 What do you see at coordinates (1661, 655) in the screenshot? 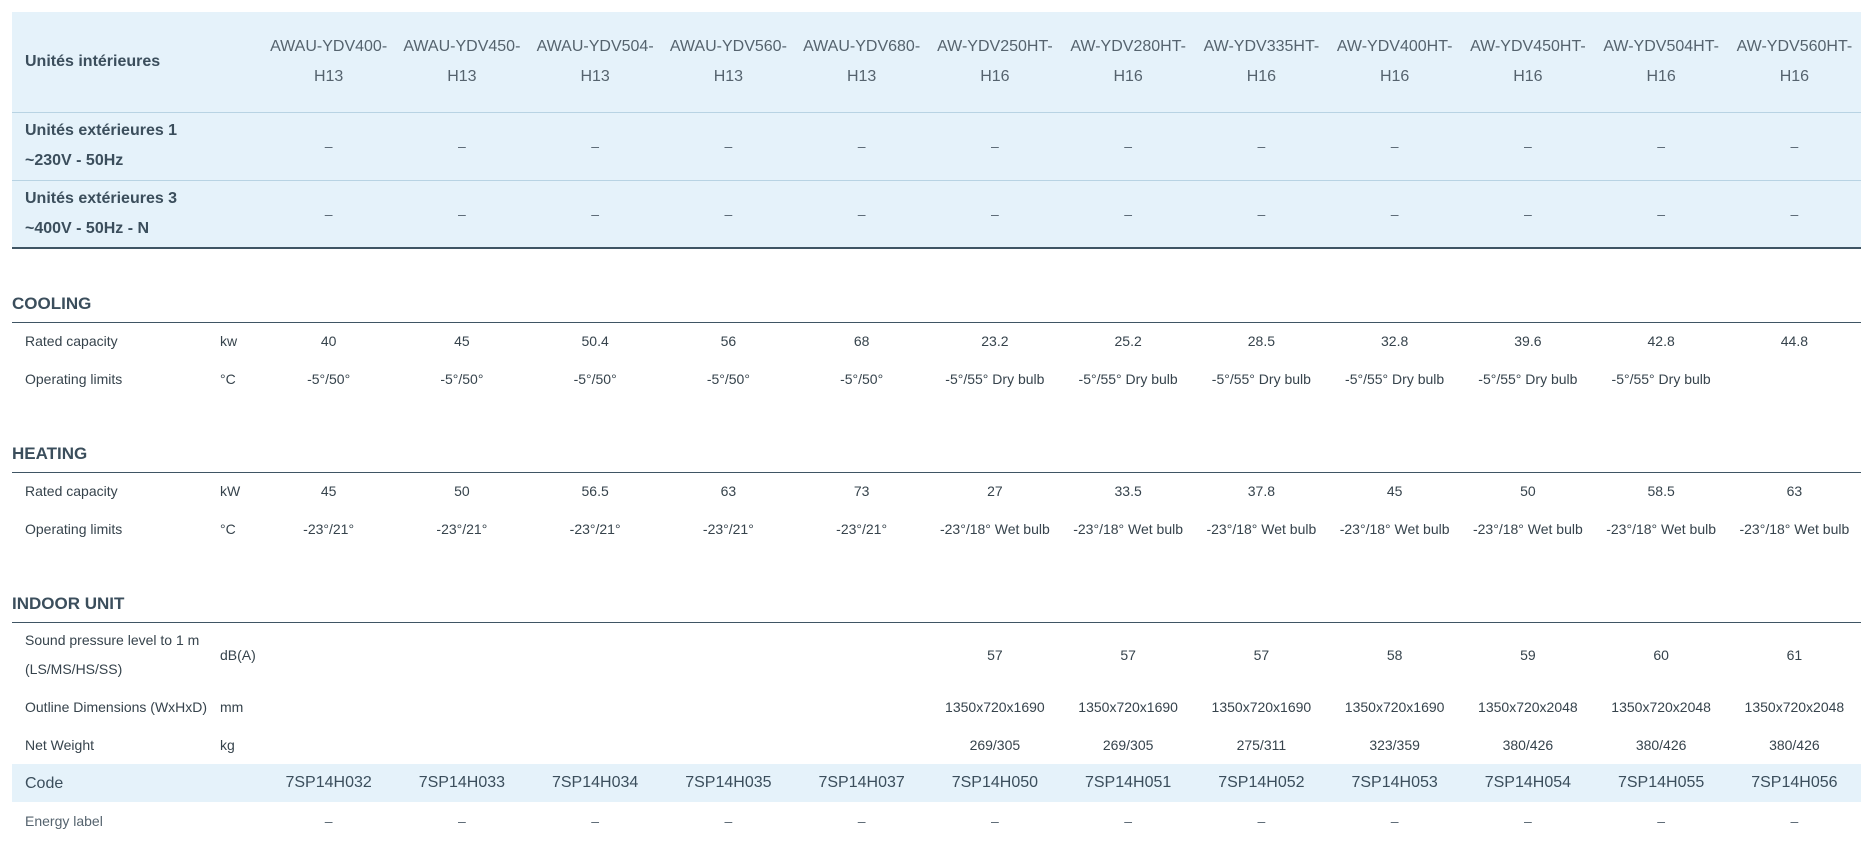
I see `cell-value: 60` at bounding box center [1661, 655].